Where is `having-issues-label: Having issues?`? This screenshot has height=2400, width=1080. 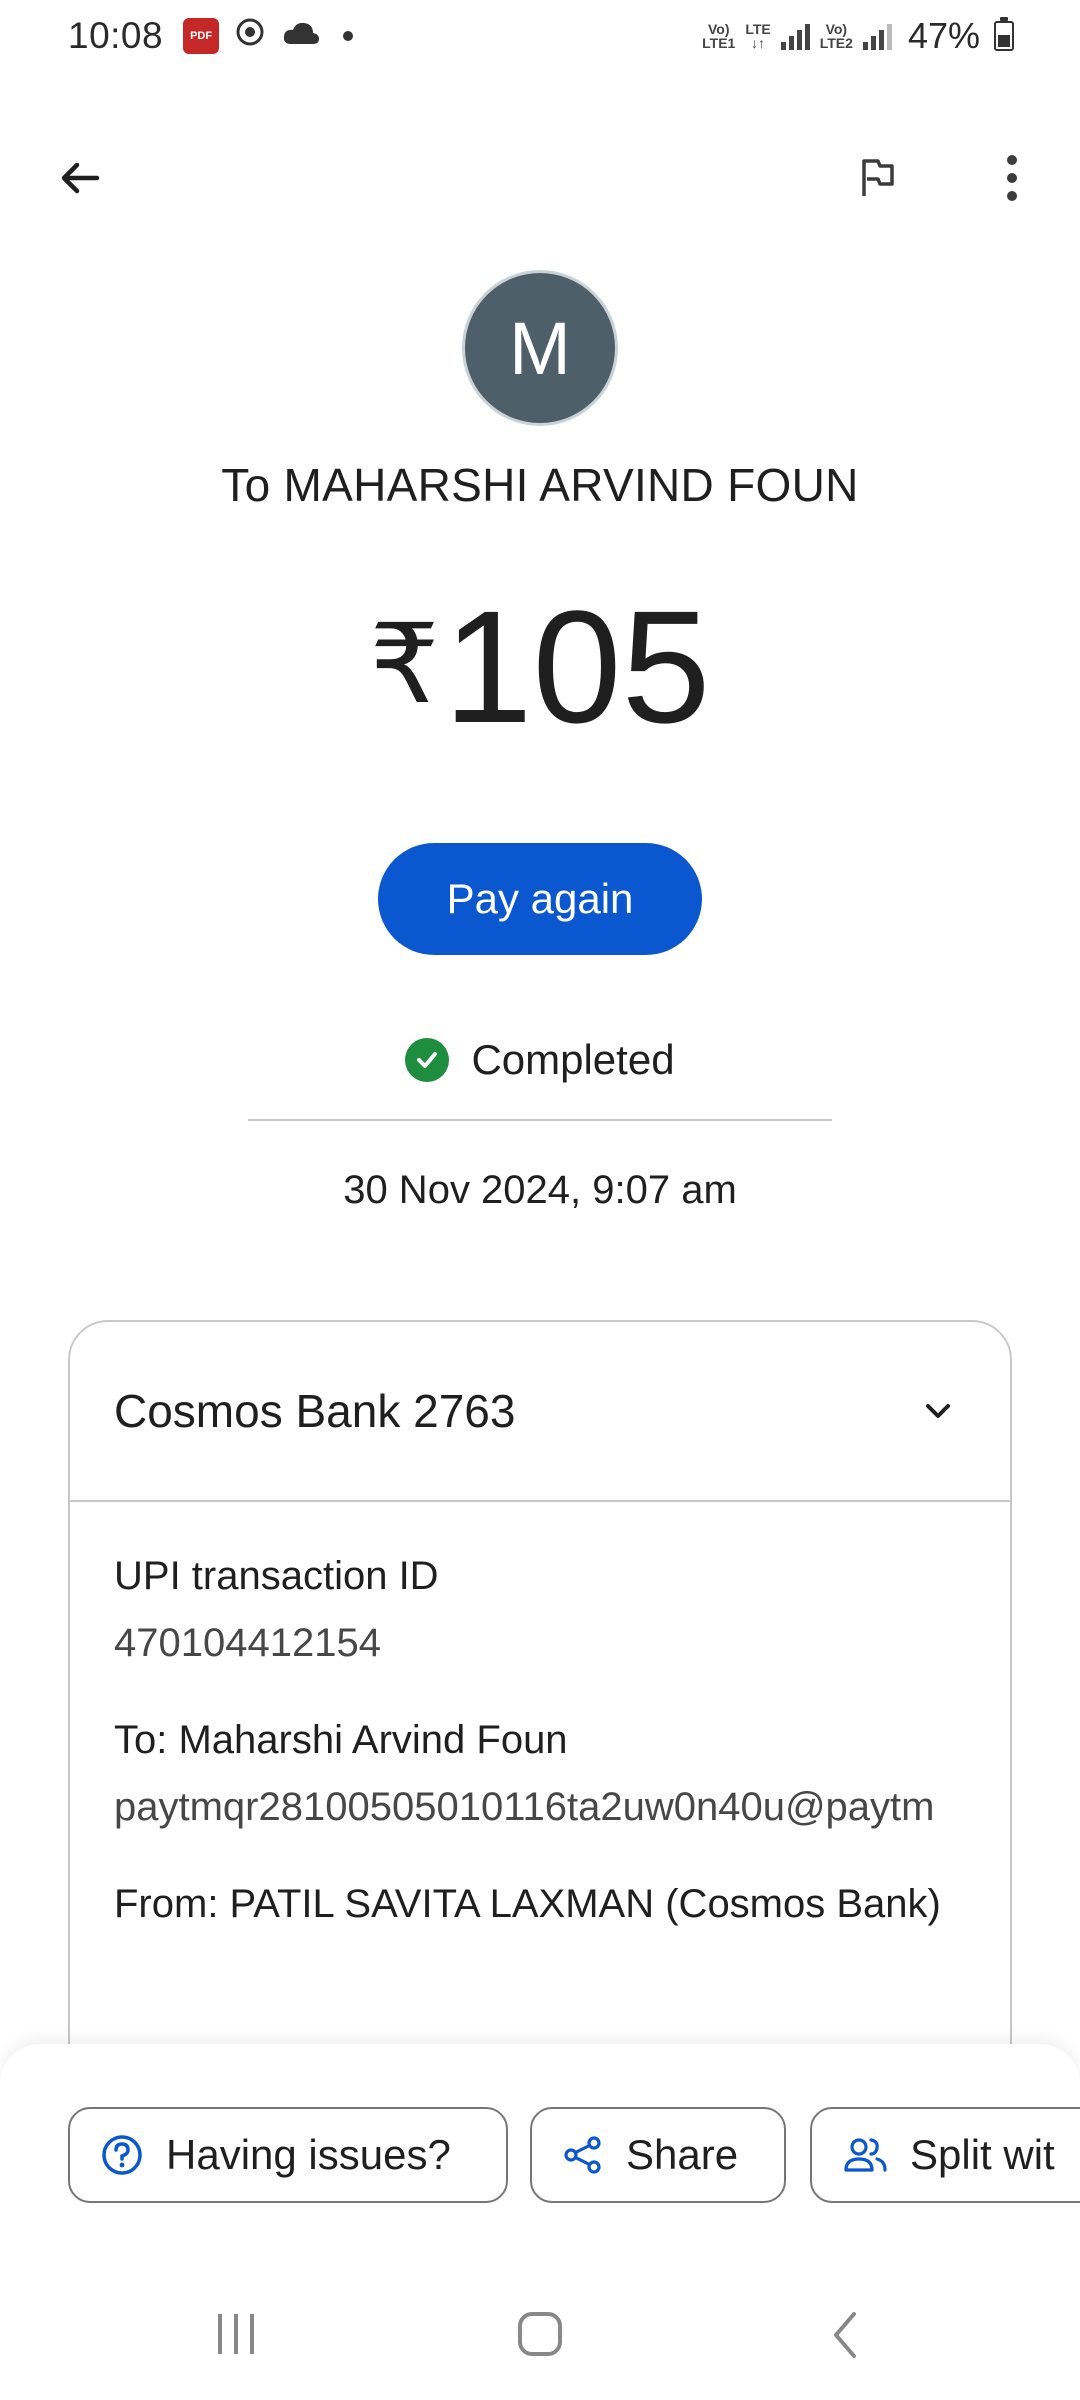
having-issues-label: Having issues? is located at coordinates (308, 2154).